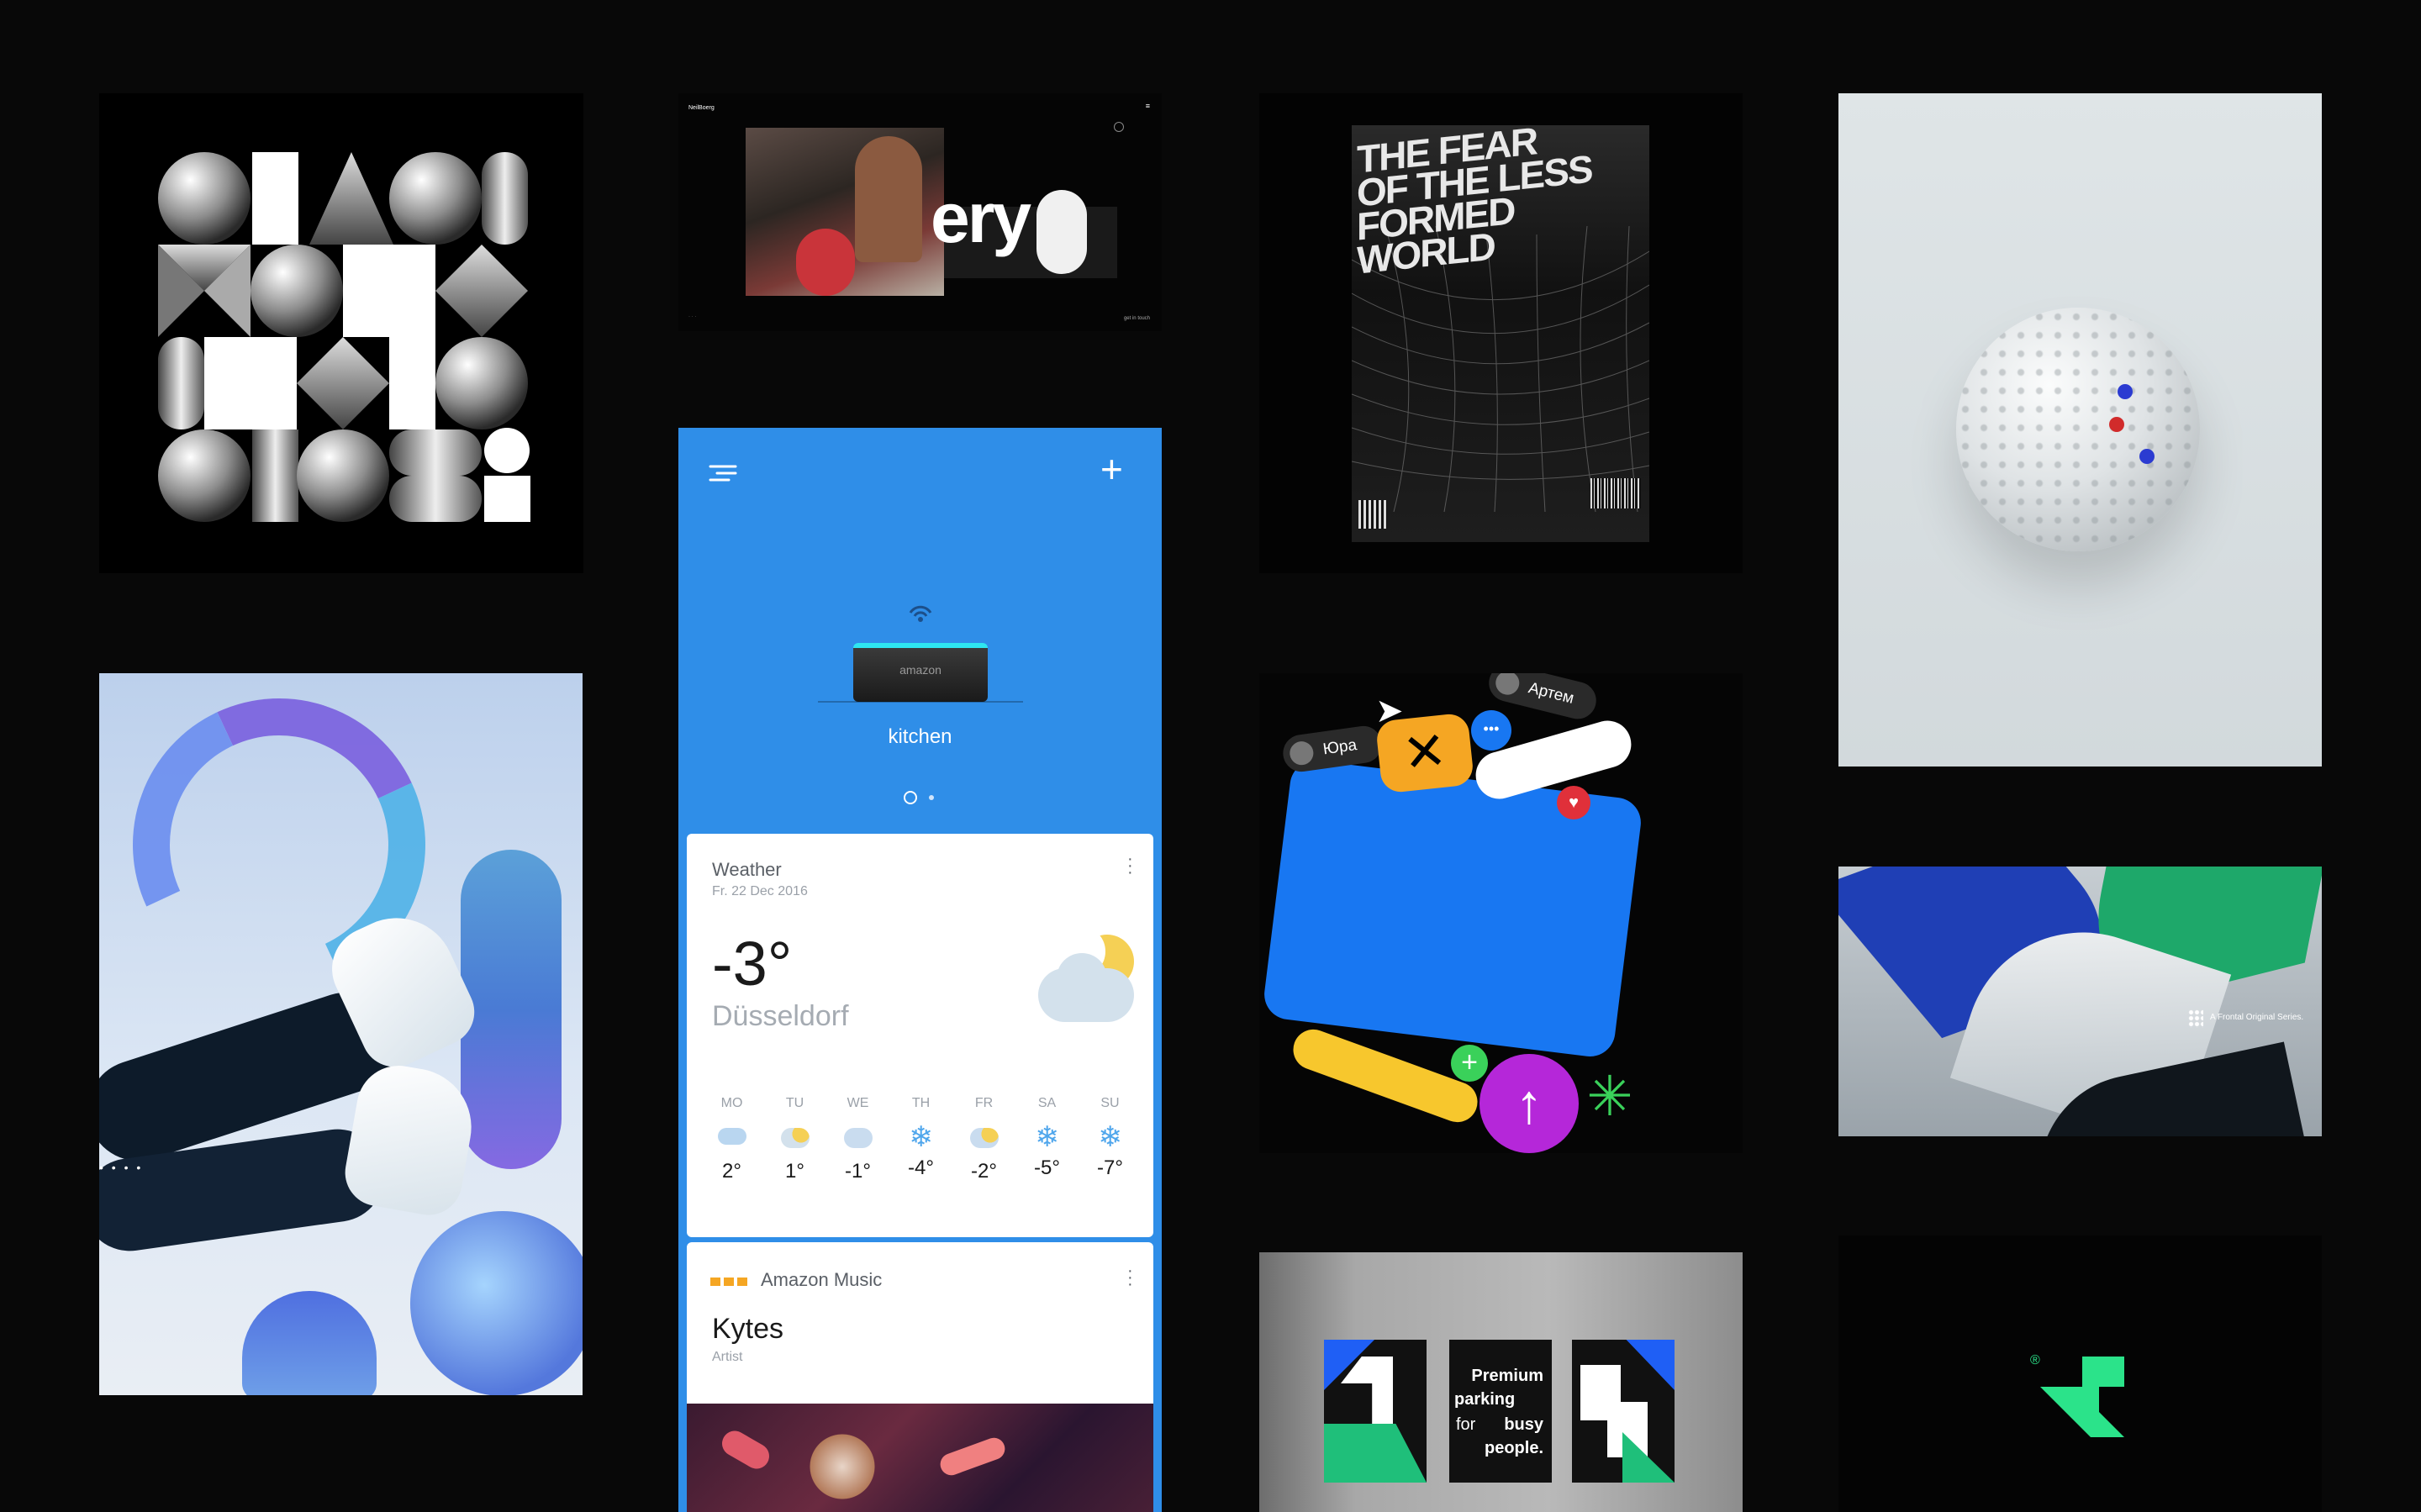  I want to click on city-name: Düsseldorf, so click(780, 1016).